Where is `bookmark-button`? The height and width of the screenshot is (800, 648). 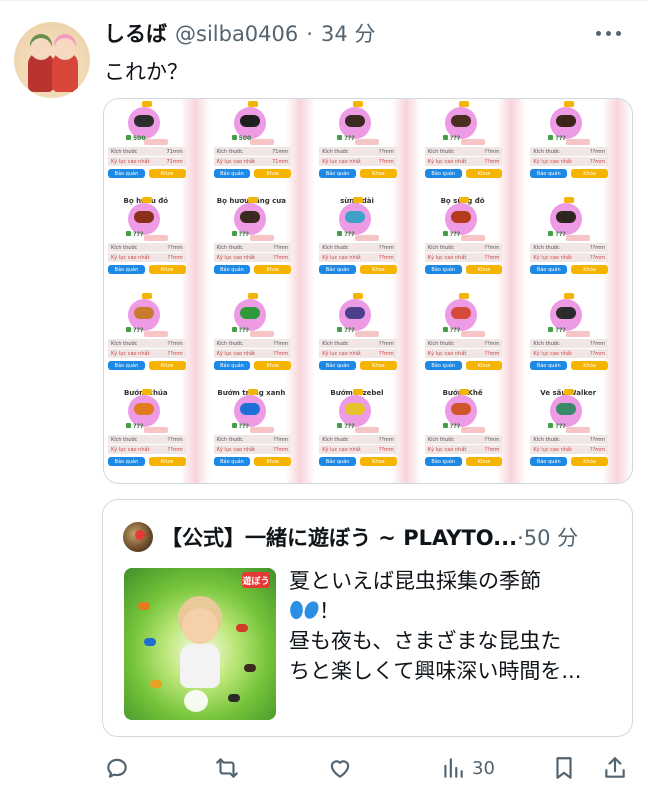 bookmark-button is located at coordinates (564, 768).